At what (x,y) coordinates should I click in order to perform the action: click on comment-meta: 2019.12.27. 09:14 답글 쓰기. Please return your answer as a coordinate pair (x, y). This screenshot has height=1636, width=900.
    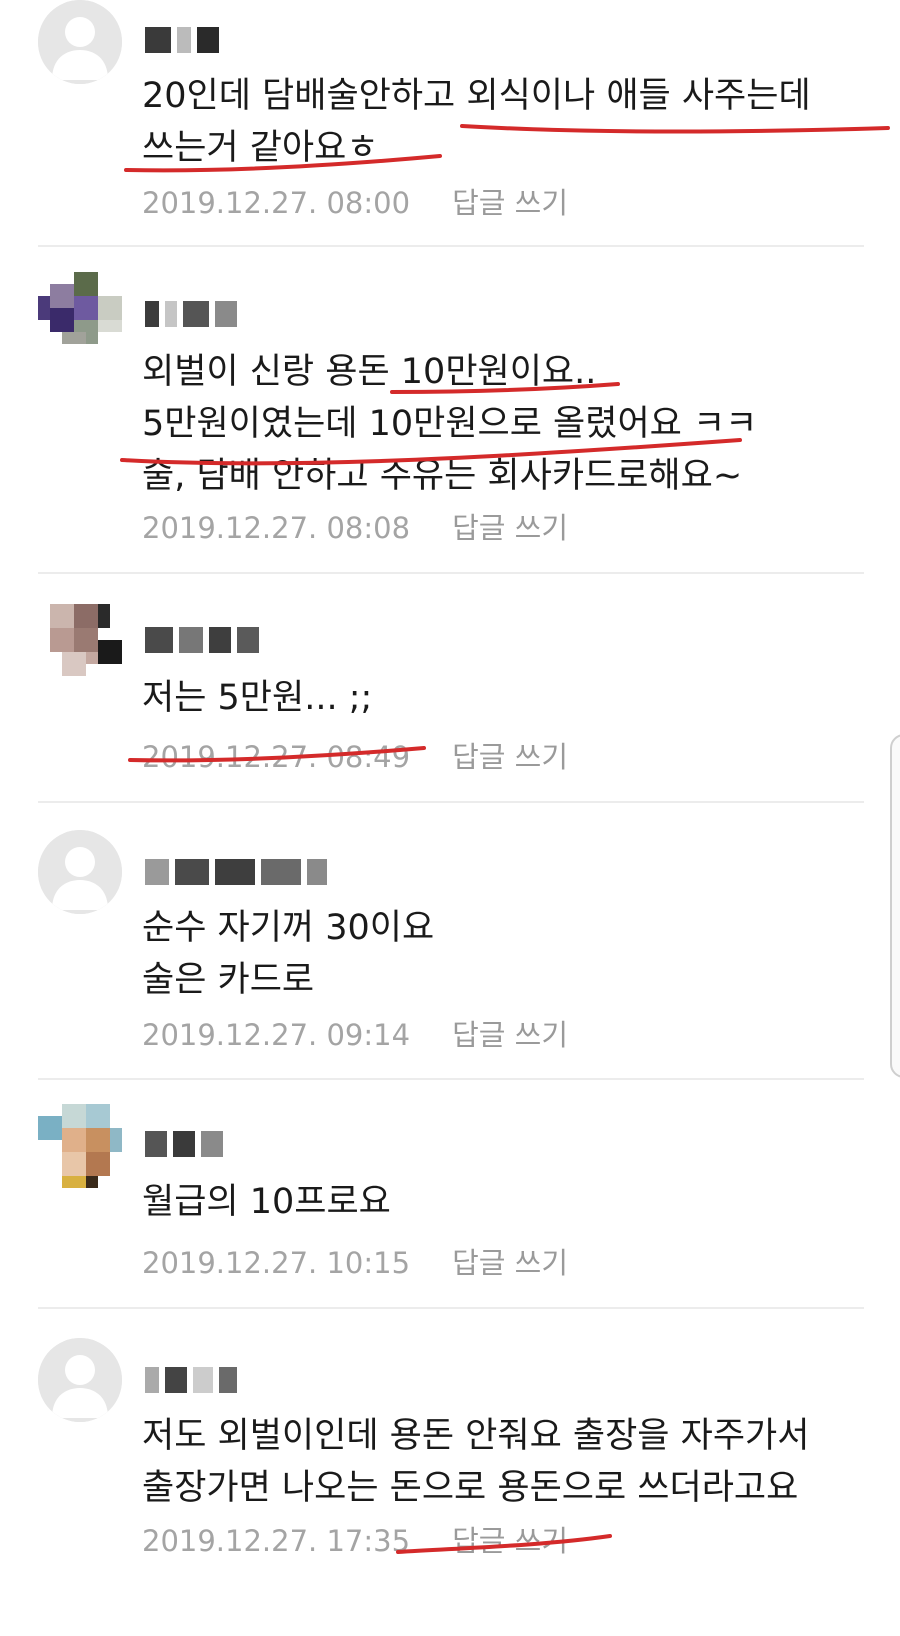
    Looking at the image, I should click on (355, 1033).